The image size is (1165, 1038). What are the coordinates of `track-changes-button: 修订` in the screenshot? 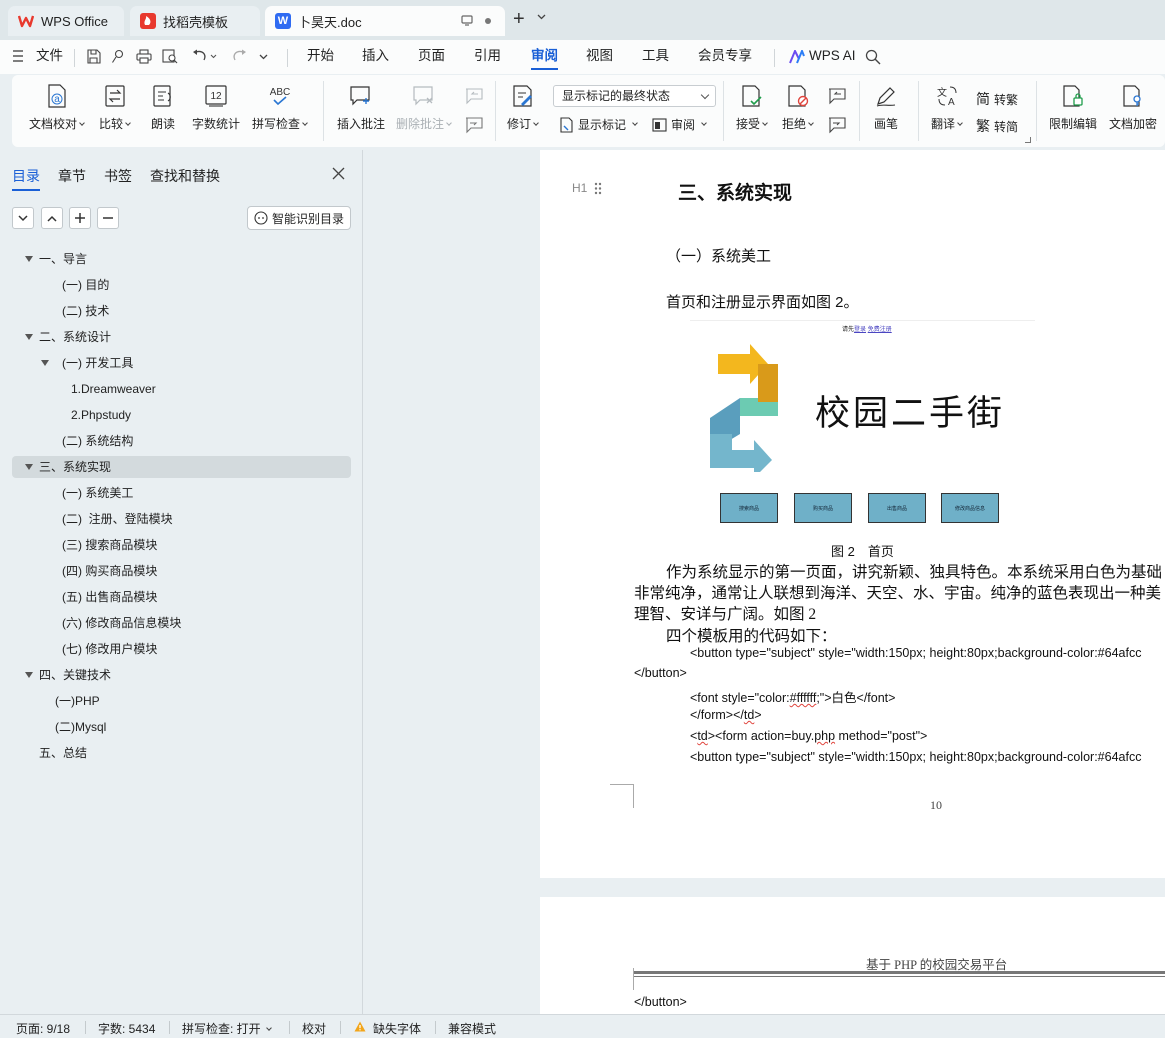 It's located at (523, 107).